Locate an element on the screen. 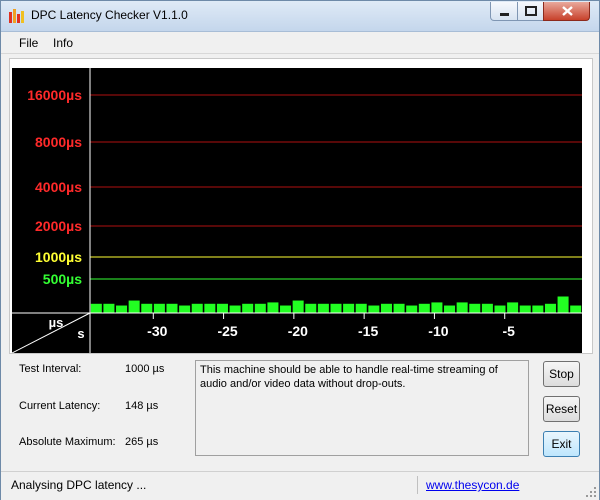 This screenshot has height=500, width=600. current-latency-label: Current Latency: is located at coordinates (60, 406).